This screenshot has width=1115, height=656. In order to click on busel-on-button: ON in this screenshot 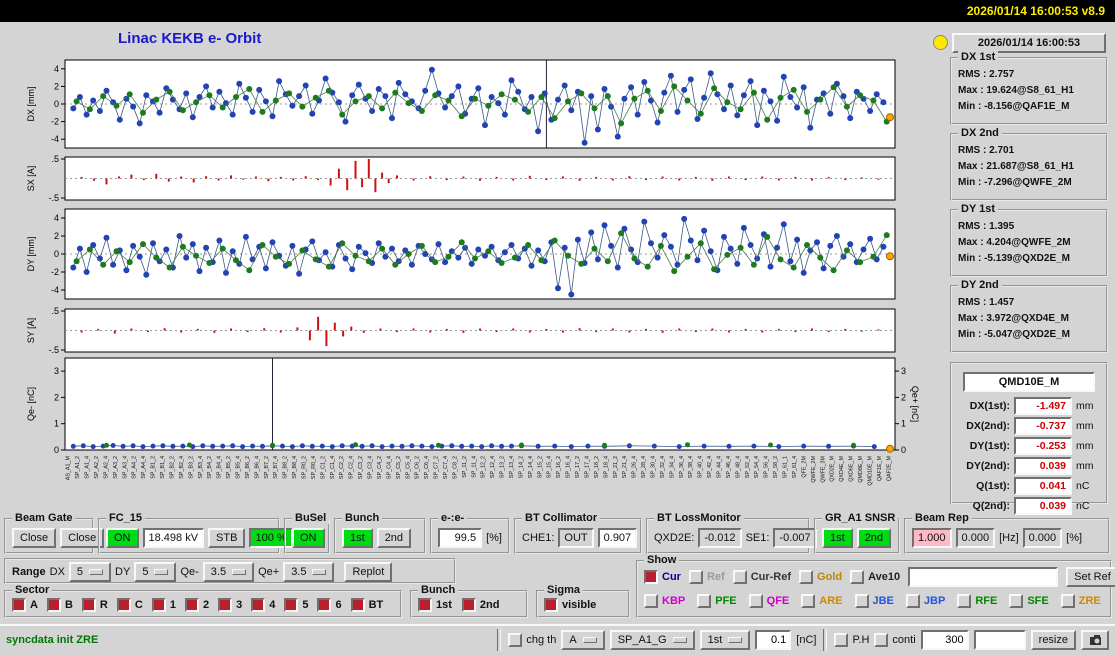, I will do `click(308, 537)`.